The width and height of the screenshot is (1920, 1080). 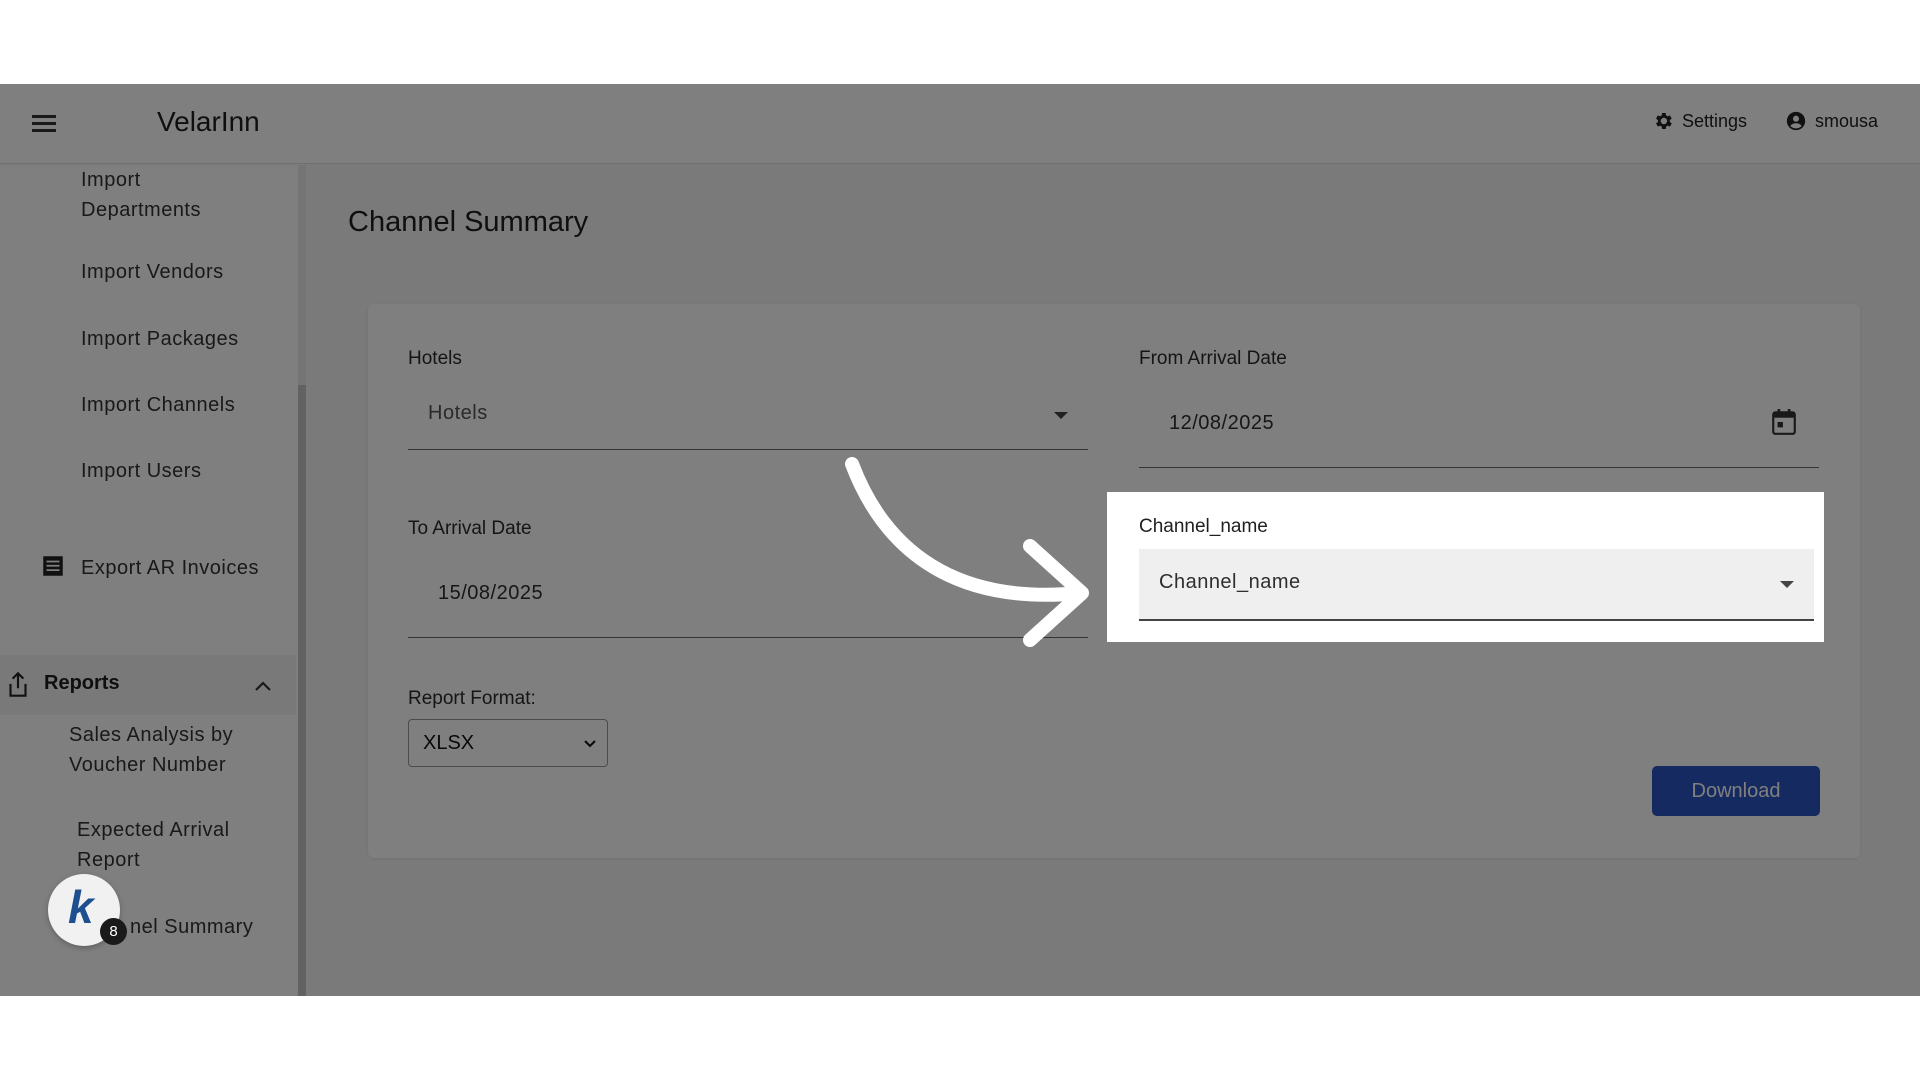 What do you see at coordinates (167, 845) in the screenshot?
I see `sidebar-item-expected-arrival-report: Expected Arrival Report` at bounding box center [167, 845].